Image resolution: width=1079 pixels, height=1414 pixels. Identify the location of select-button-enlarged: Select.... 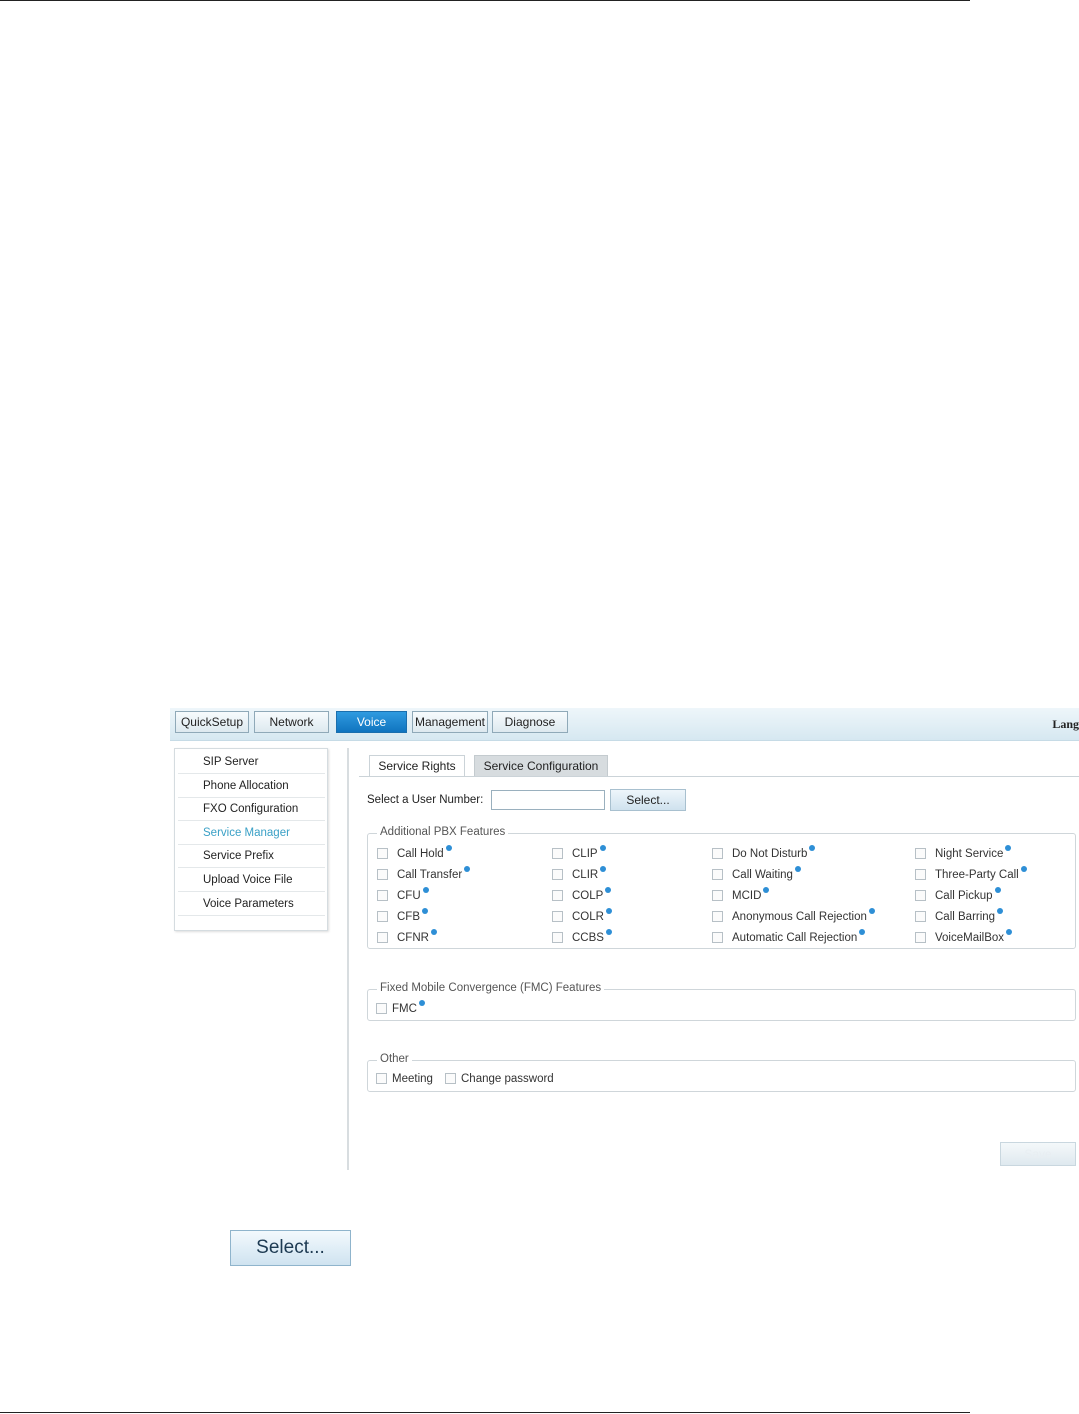
(290, 1248).